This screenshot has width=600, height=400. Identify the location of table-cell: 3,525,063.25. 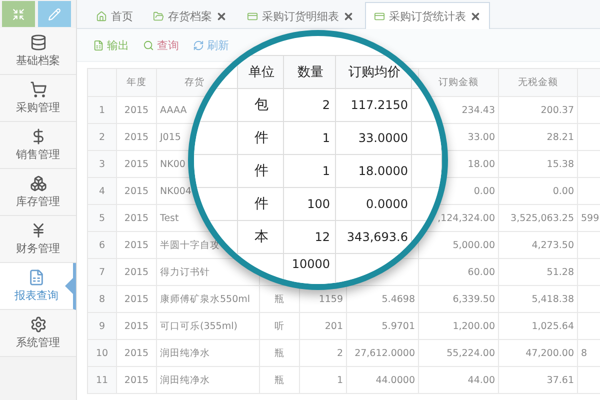
(538, 218).